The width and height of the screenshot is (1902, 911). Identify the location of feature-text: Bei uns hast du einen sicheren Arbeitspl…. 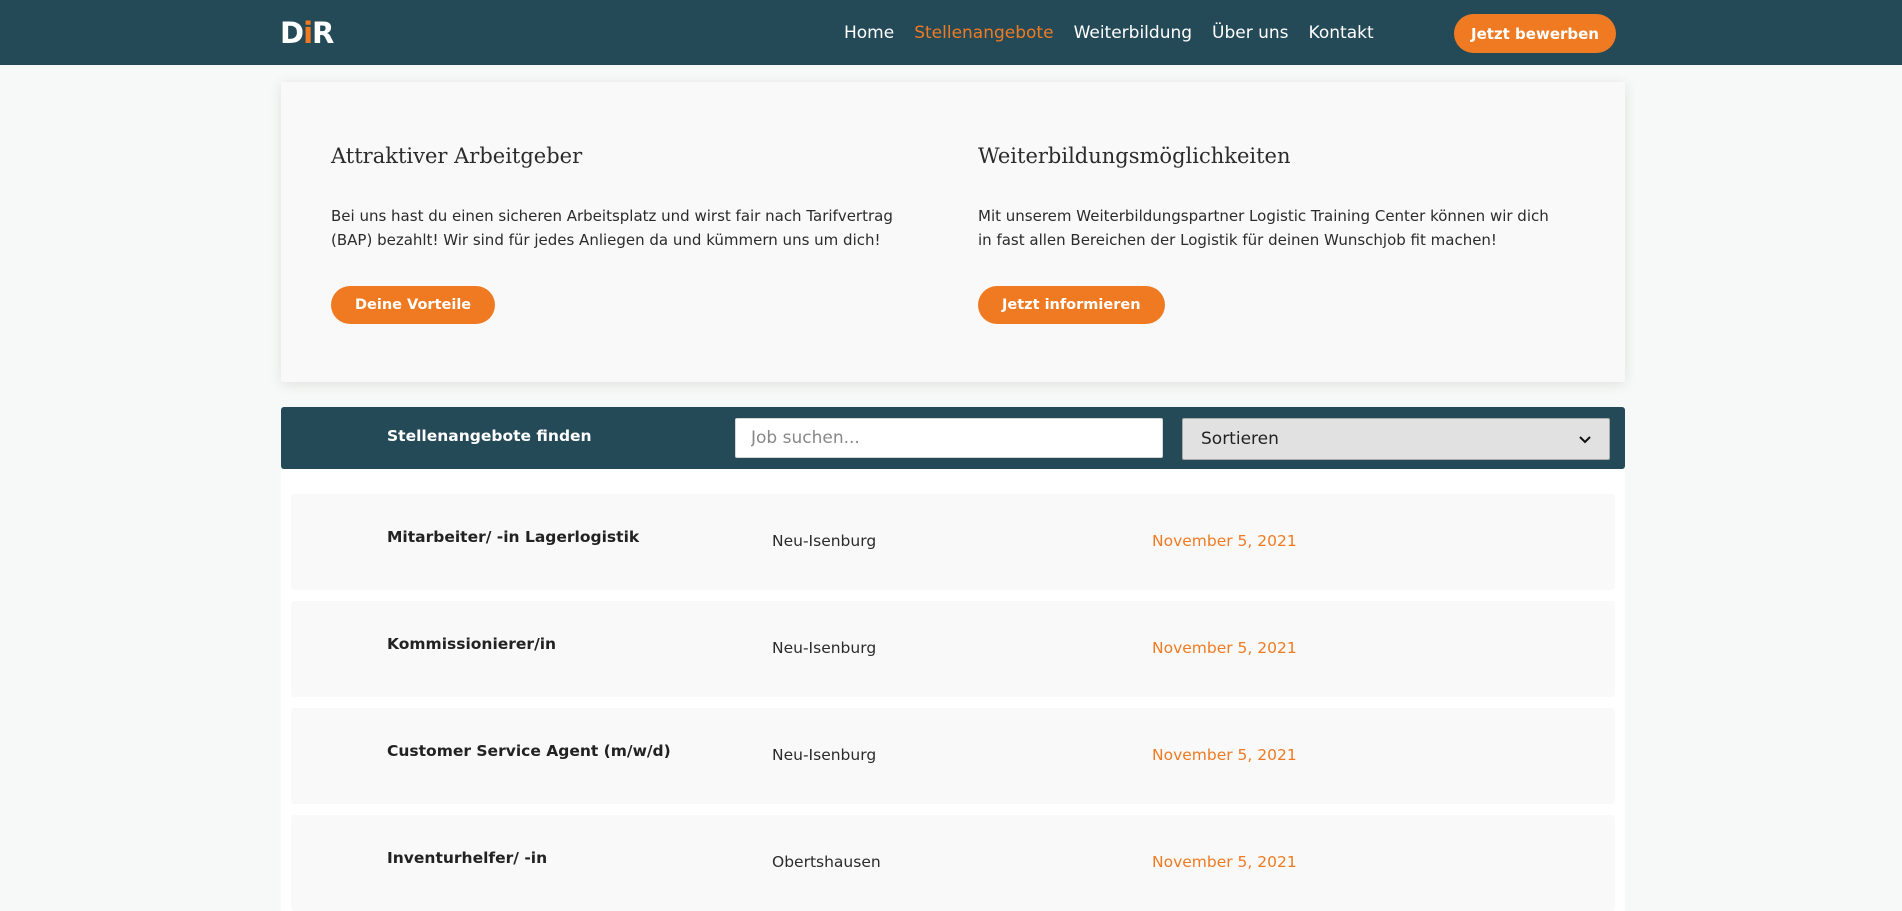
(612, 228).